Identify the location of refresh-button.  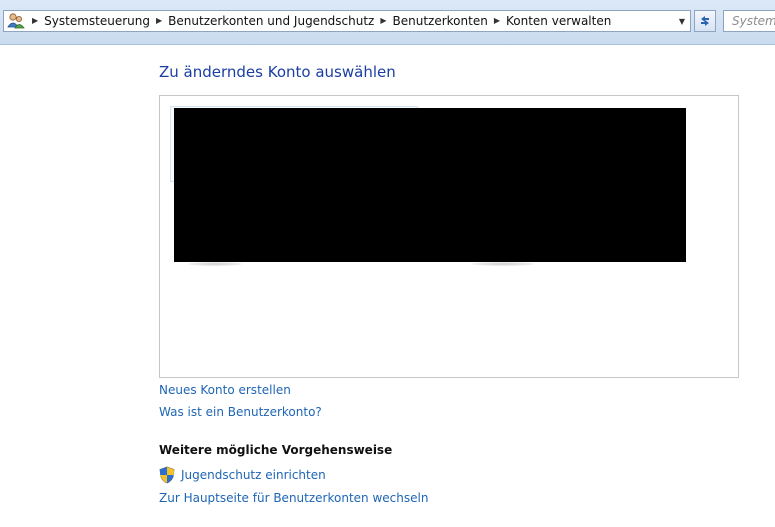
(705, 21).